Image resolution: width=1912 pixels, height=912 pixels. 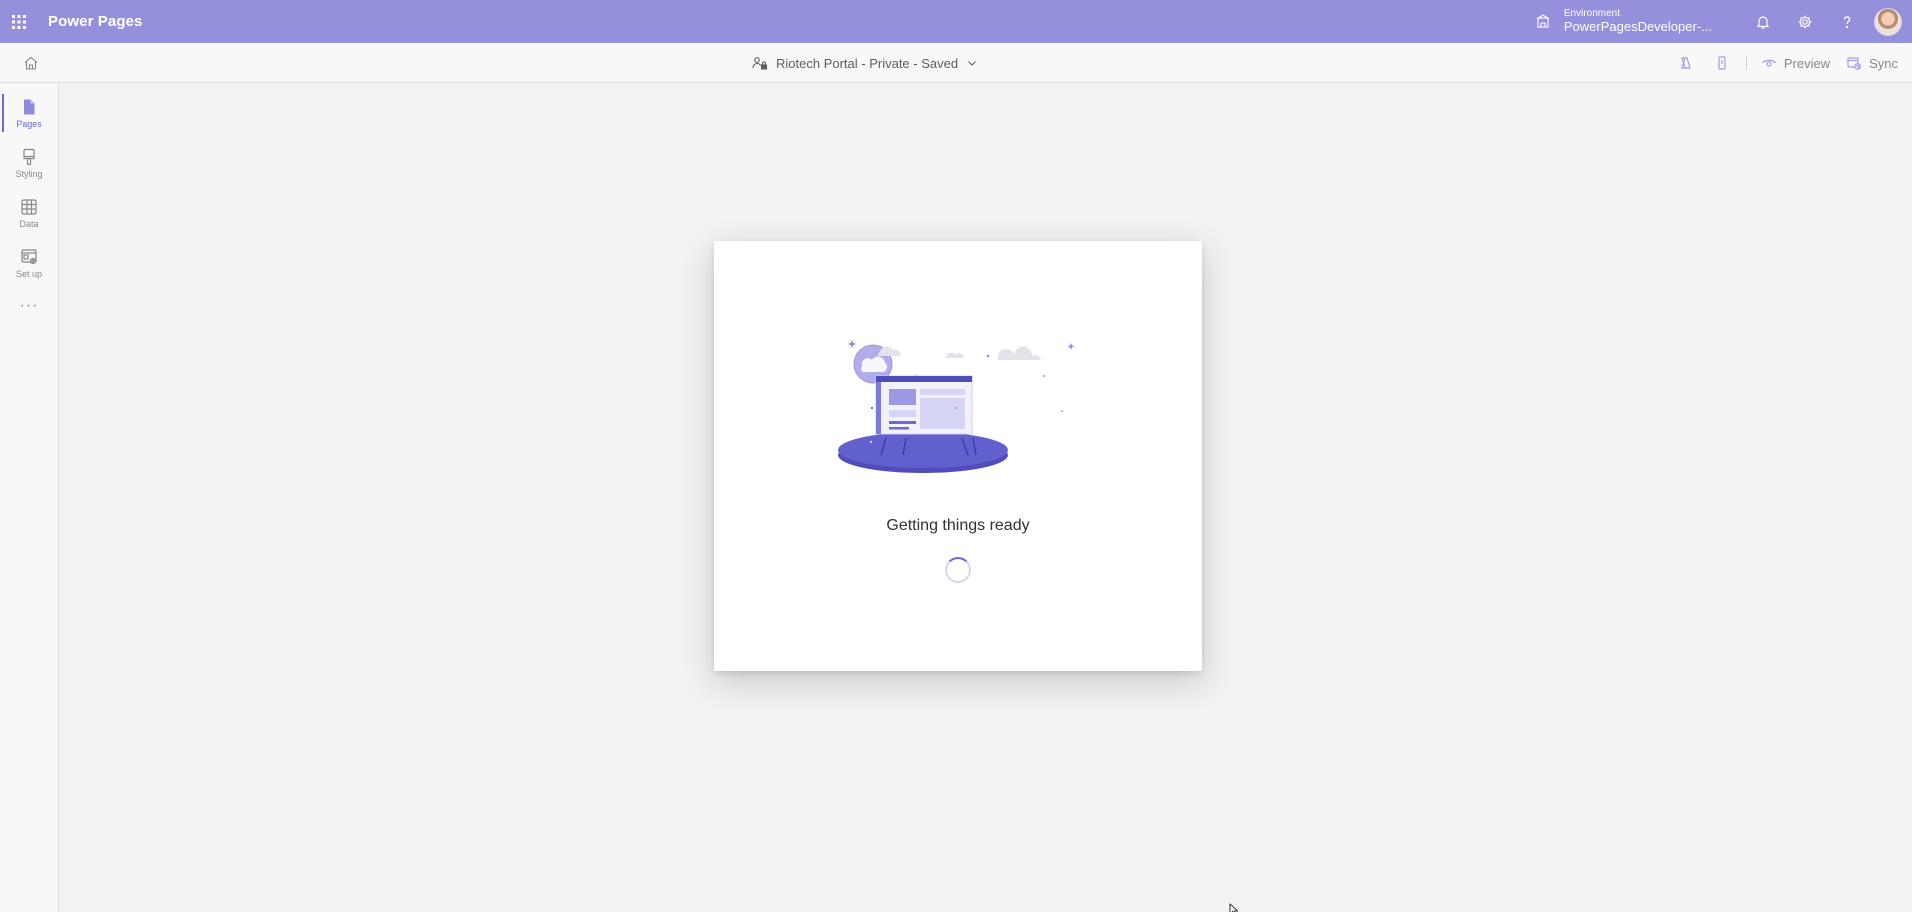 I want to click on device-icon, so click(x=1722, y=63).